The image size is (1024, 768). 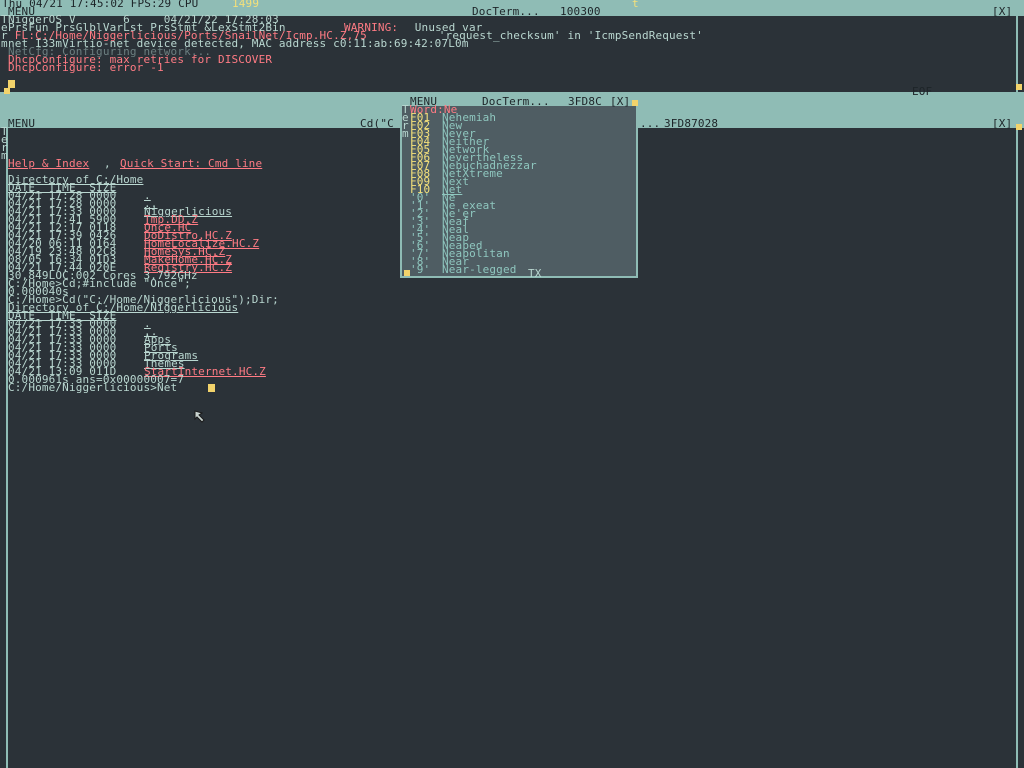 What do you see at coordinates (691, 123) in the screenshot?
I see `task-id: 3FD87028` at bounding box center [691, 123].